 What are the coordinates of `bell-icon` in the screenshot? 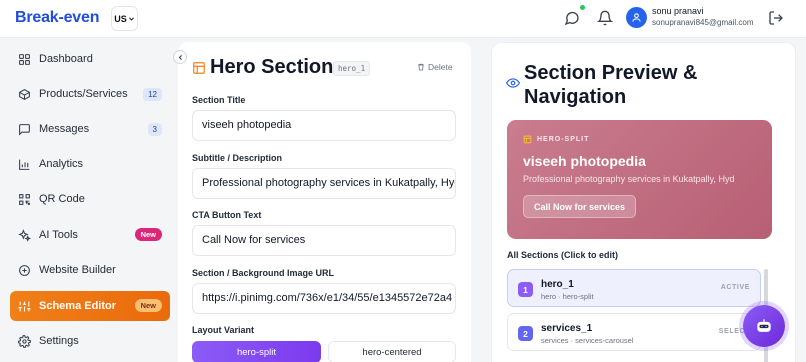 It's located at (605, 18).